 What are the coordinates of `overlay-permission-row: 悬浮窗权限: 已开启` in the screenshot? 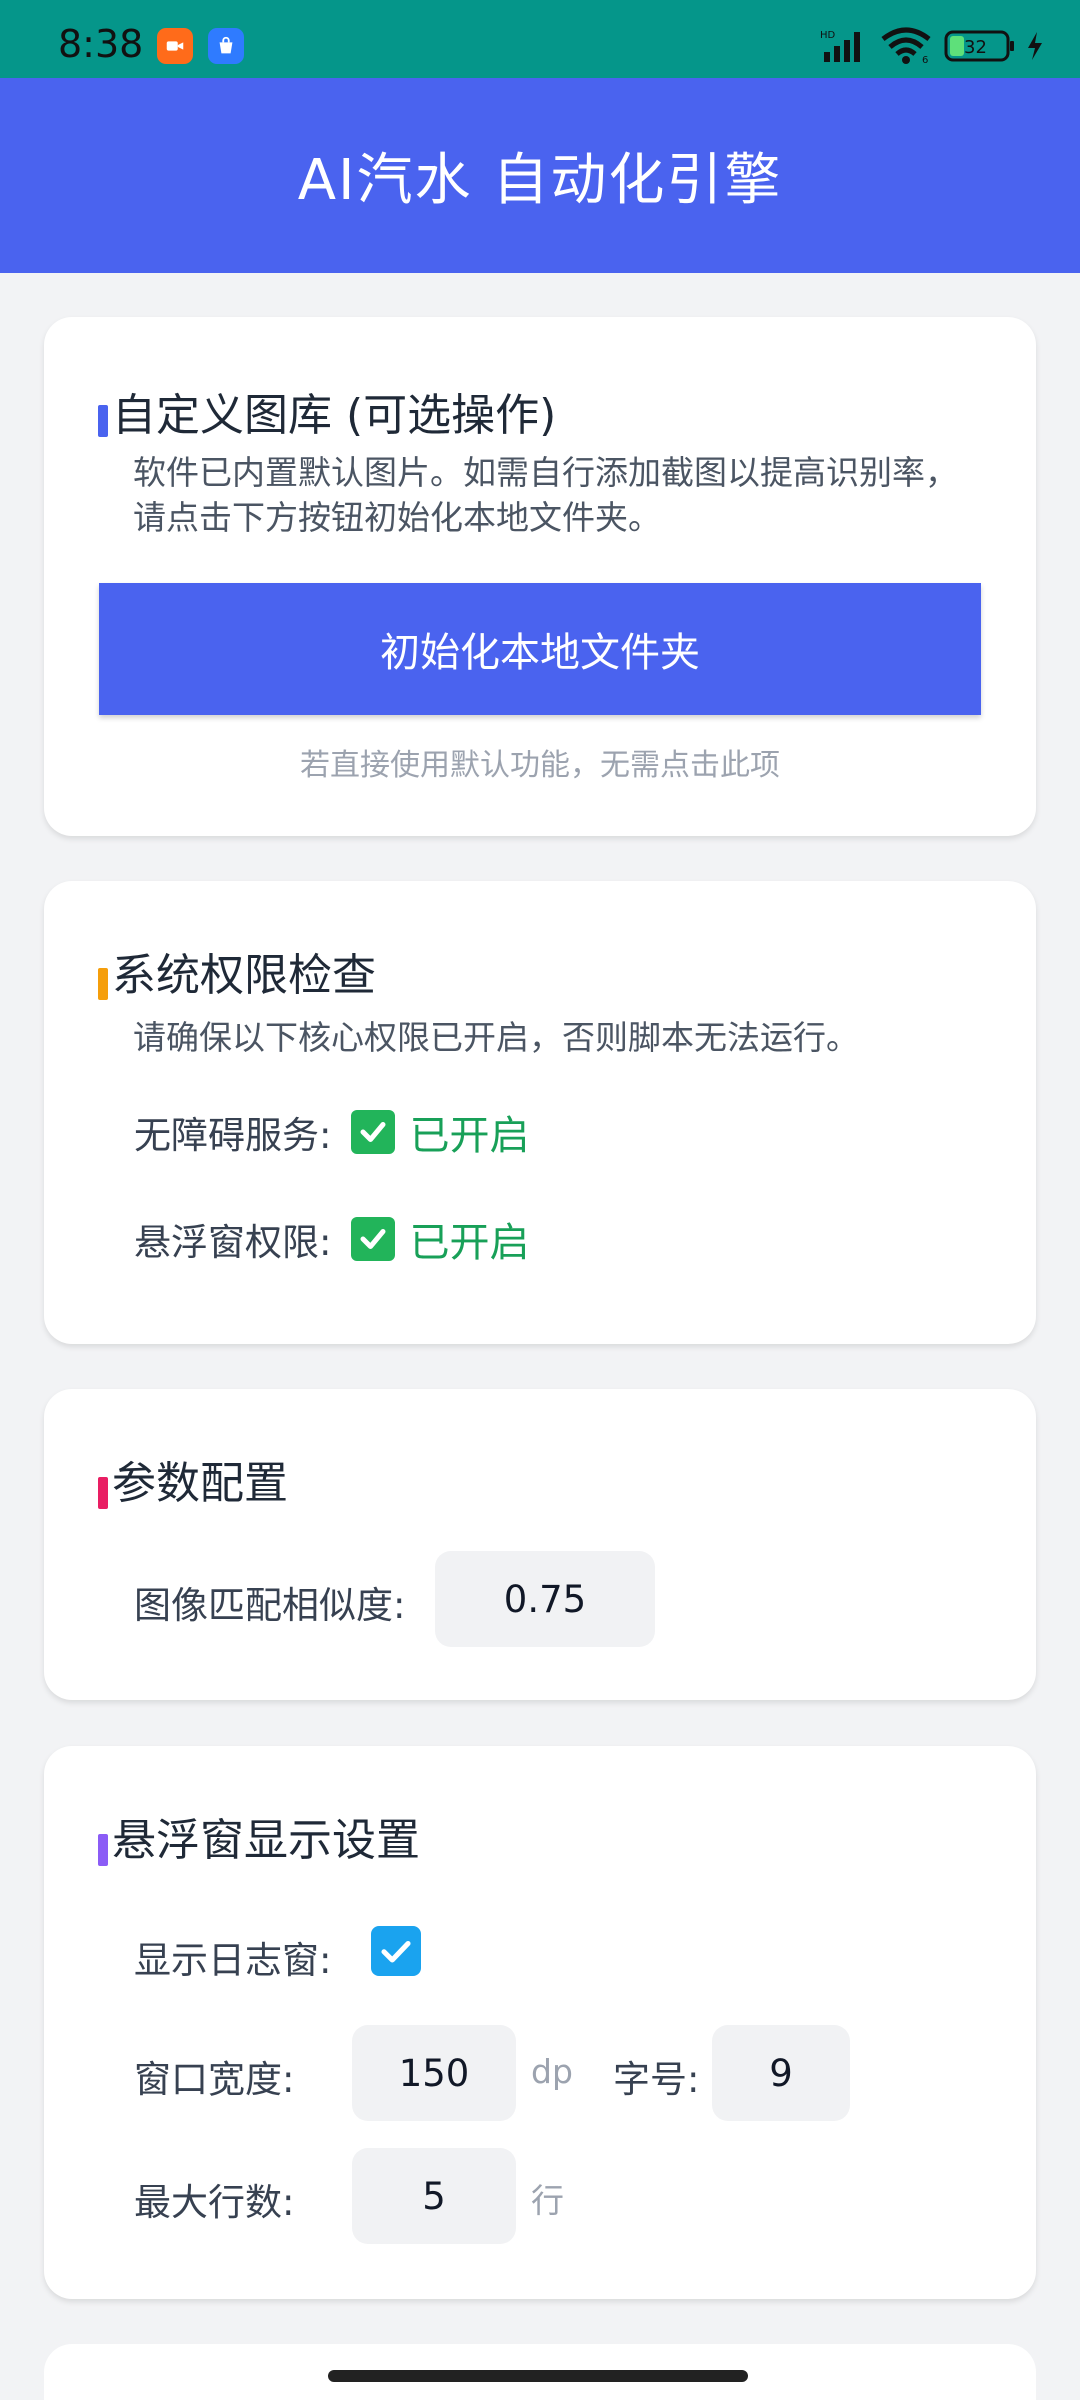 It's located at (331, 1239).